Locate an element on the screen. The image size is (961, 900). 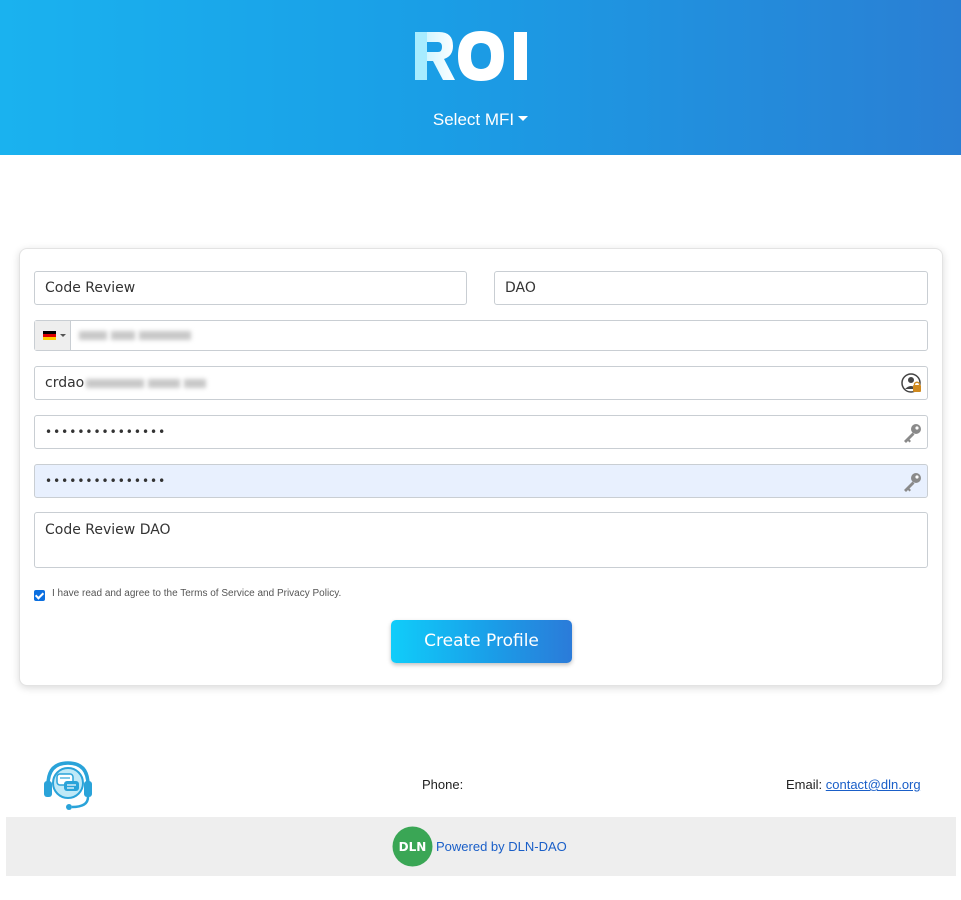
create-profile-button: Create Profile is located at coordinates (481, 641).